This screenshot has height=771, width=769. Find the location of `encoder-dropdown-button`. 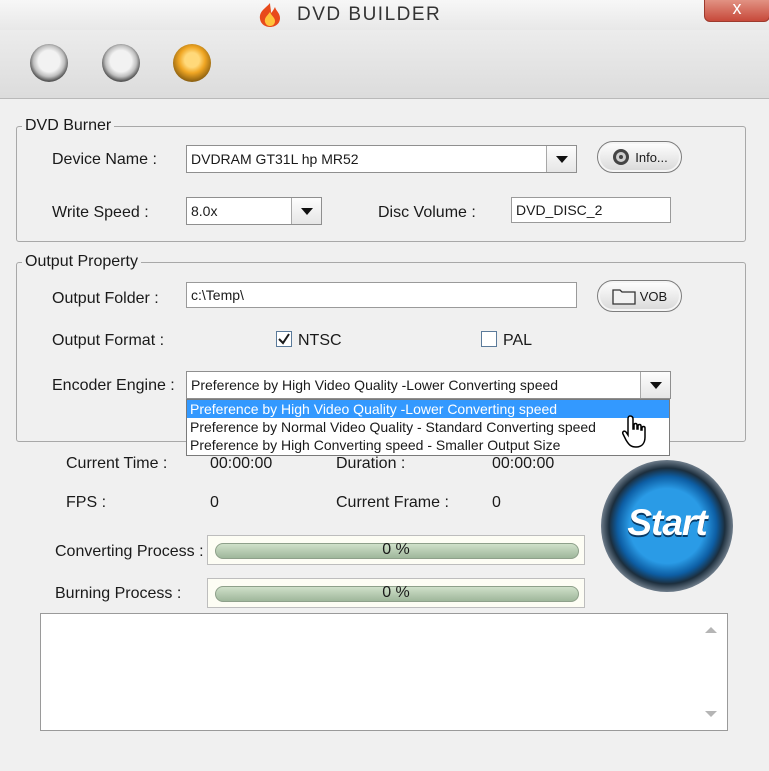

encoder-dropdown-button is located at coordinates (655, 385).